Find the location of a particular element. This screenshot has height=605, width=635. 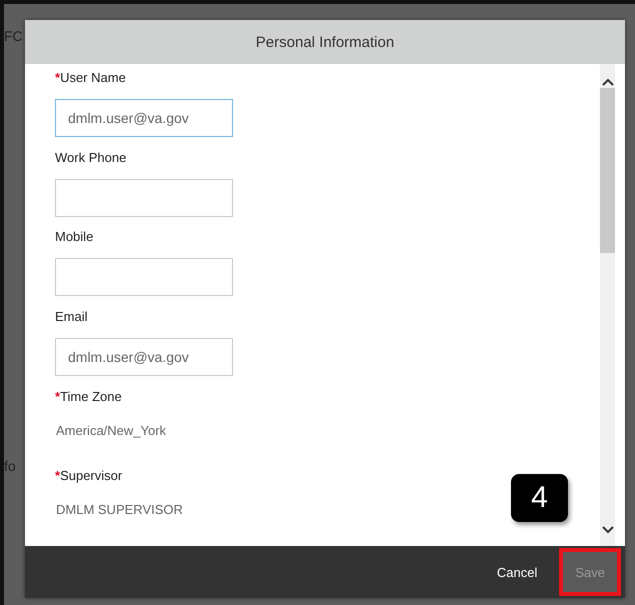

background-text: fo is located at coordinates (10, 466).